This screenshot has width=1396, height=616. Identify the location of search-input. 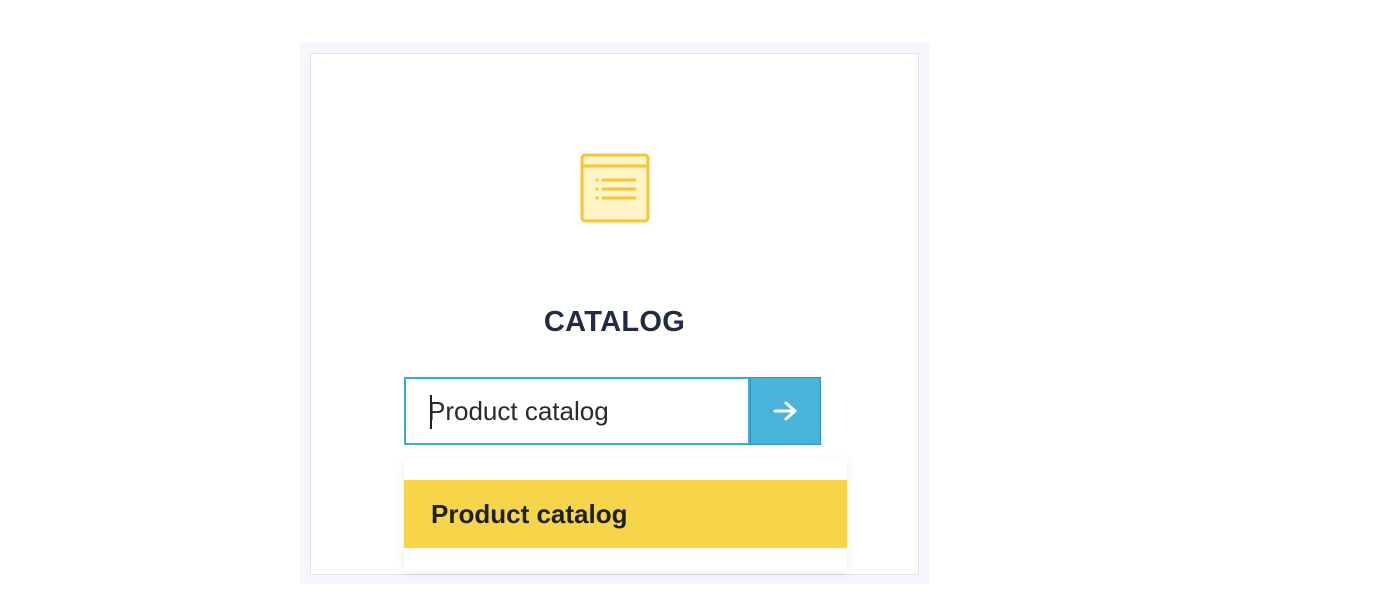
(577, 411).